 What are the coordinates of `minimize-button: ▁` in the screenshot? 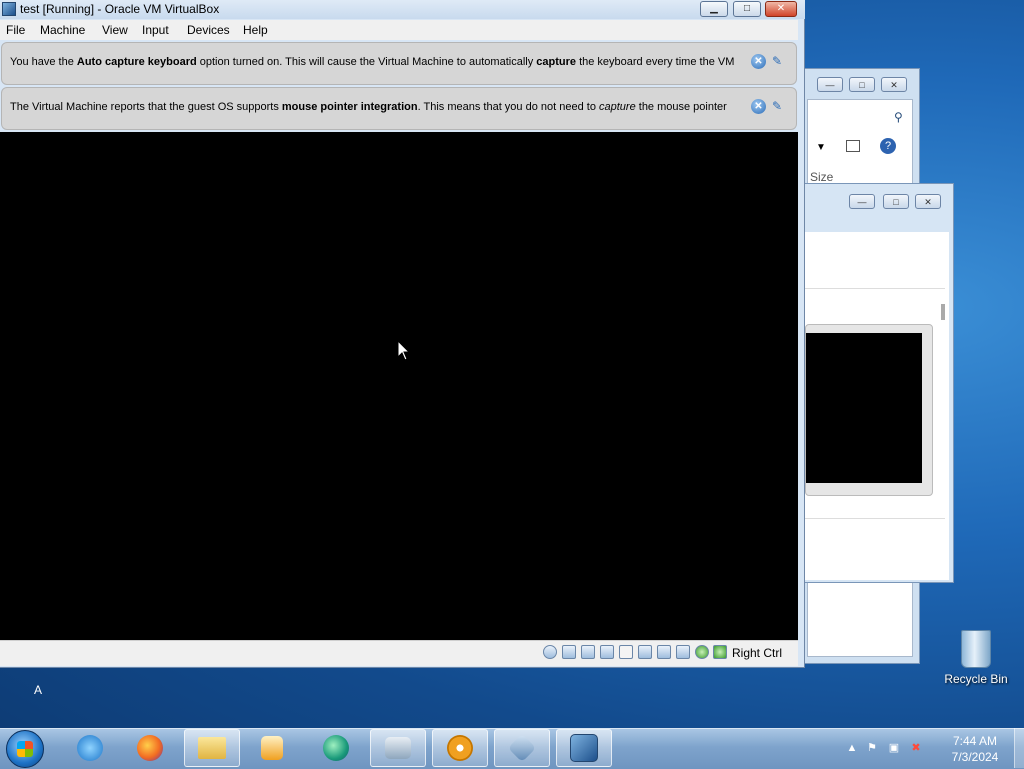 It's located at (714, 9).